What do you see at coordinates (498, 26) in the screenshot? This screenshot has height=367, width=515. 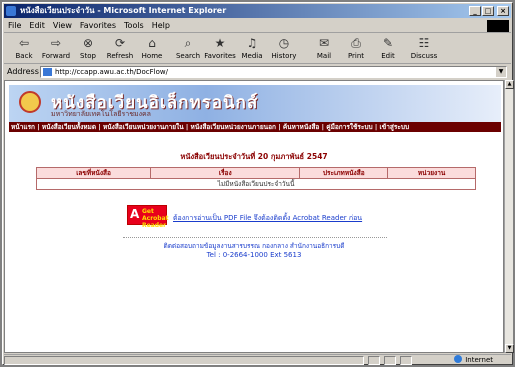 I see `windows-logo-icon` at bounding box center [498, 26].